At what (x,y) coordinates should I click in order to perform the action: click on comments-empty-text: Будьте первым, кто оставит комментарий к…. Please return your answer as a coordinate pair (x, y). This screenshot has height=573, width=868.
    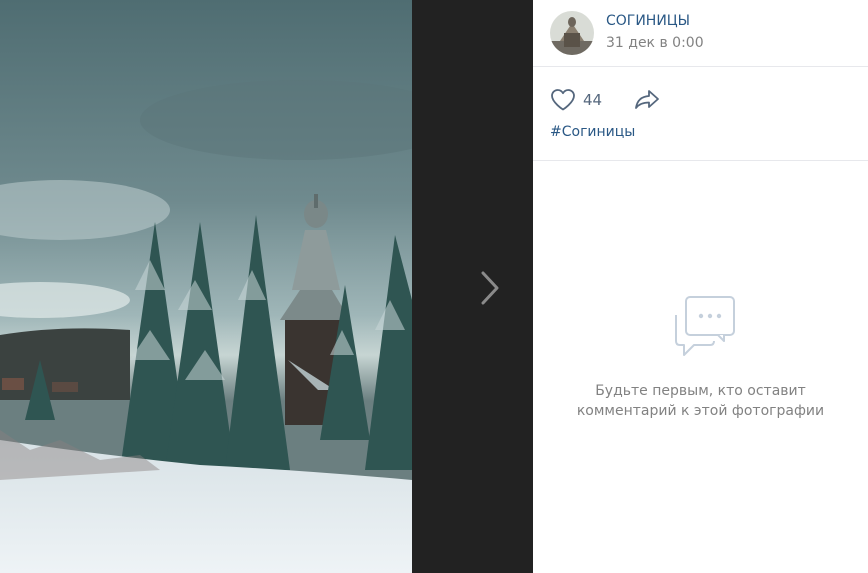
    Looking at the image, I should click on (700, 401).